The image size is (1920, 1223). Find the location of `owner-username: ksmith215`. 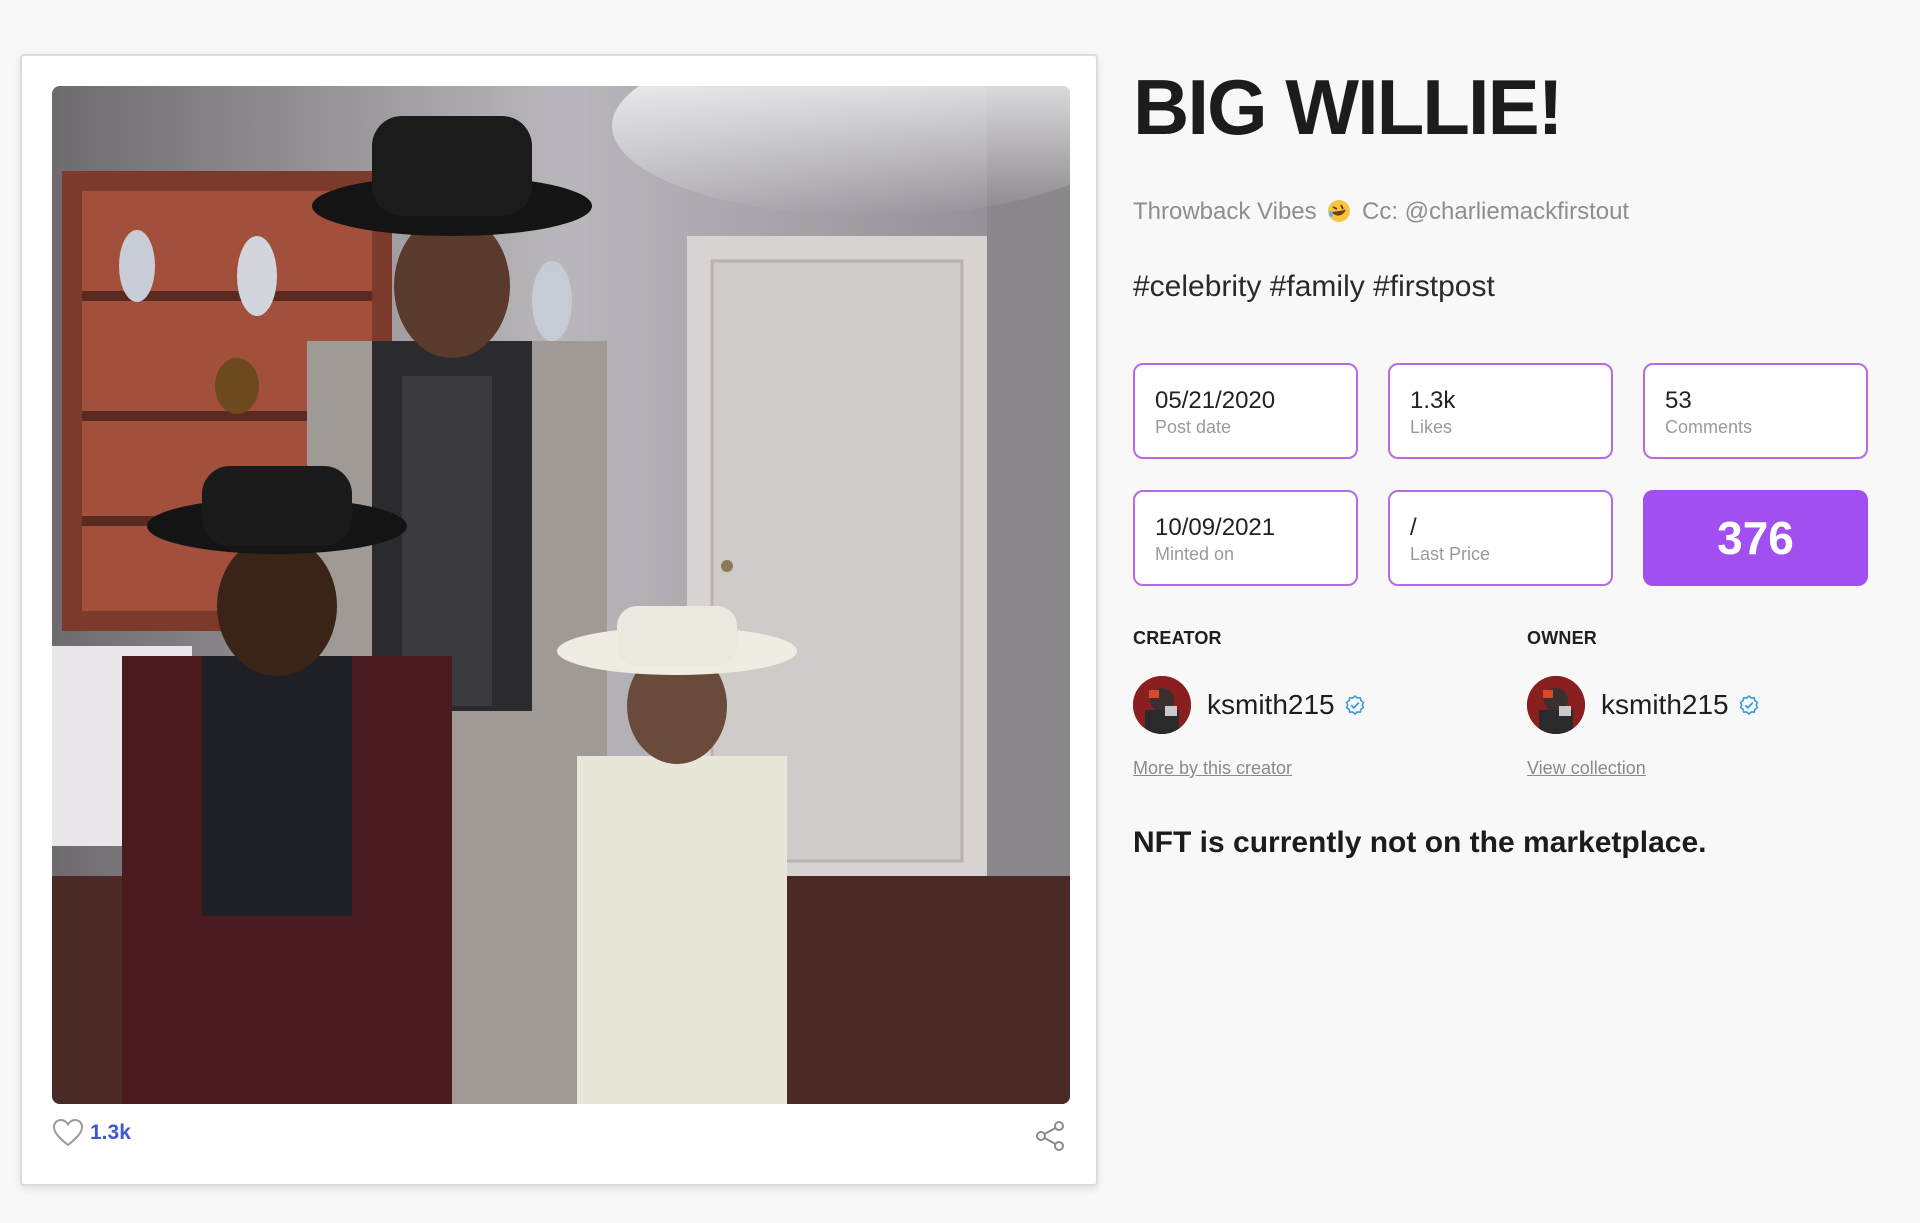

owner-username: ksmith215 is located at coordinates (1665, 705).